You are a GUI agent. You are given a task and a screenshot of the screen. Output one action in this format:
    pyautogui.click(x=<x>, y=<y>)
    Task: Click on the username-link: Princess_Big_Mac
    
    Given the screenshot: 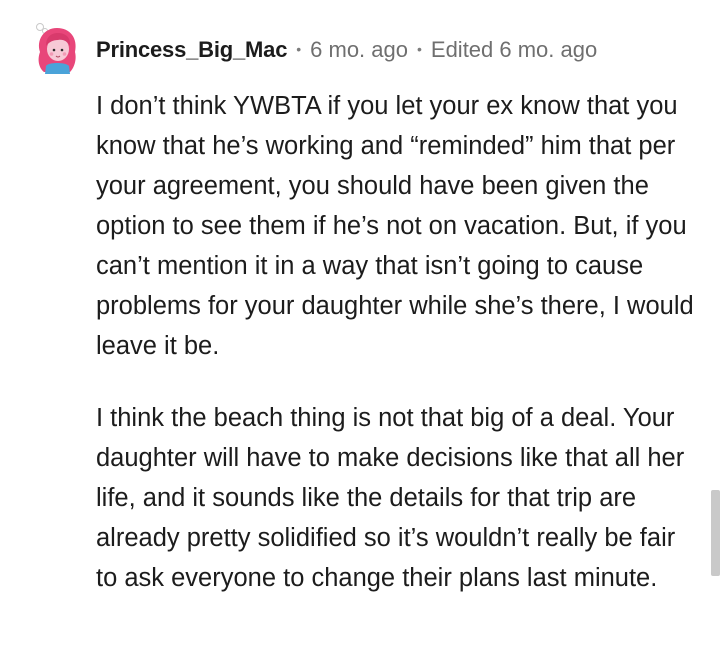 What is the action you would take?
    pyautogui.click(x=191, y=50)
    